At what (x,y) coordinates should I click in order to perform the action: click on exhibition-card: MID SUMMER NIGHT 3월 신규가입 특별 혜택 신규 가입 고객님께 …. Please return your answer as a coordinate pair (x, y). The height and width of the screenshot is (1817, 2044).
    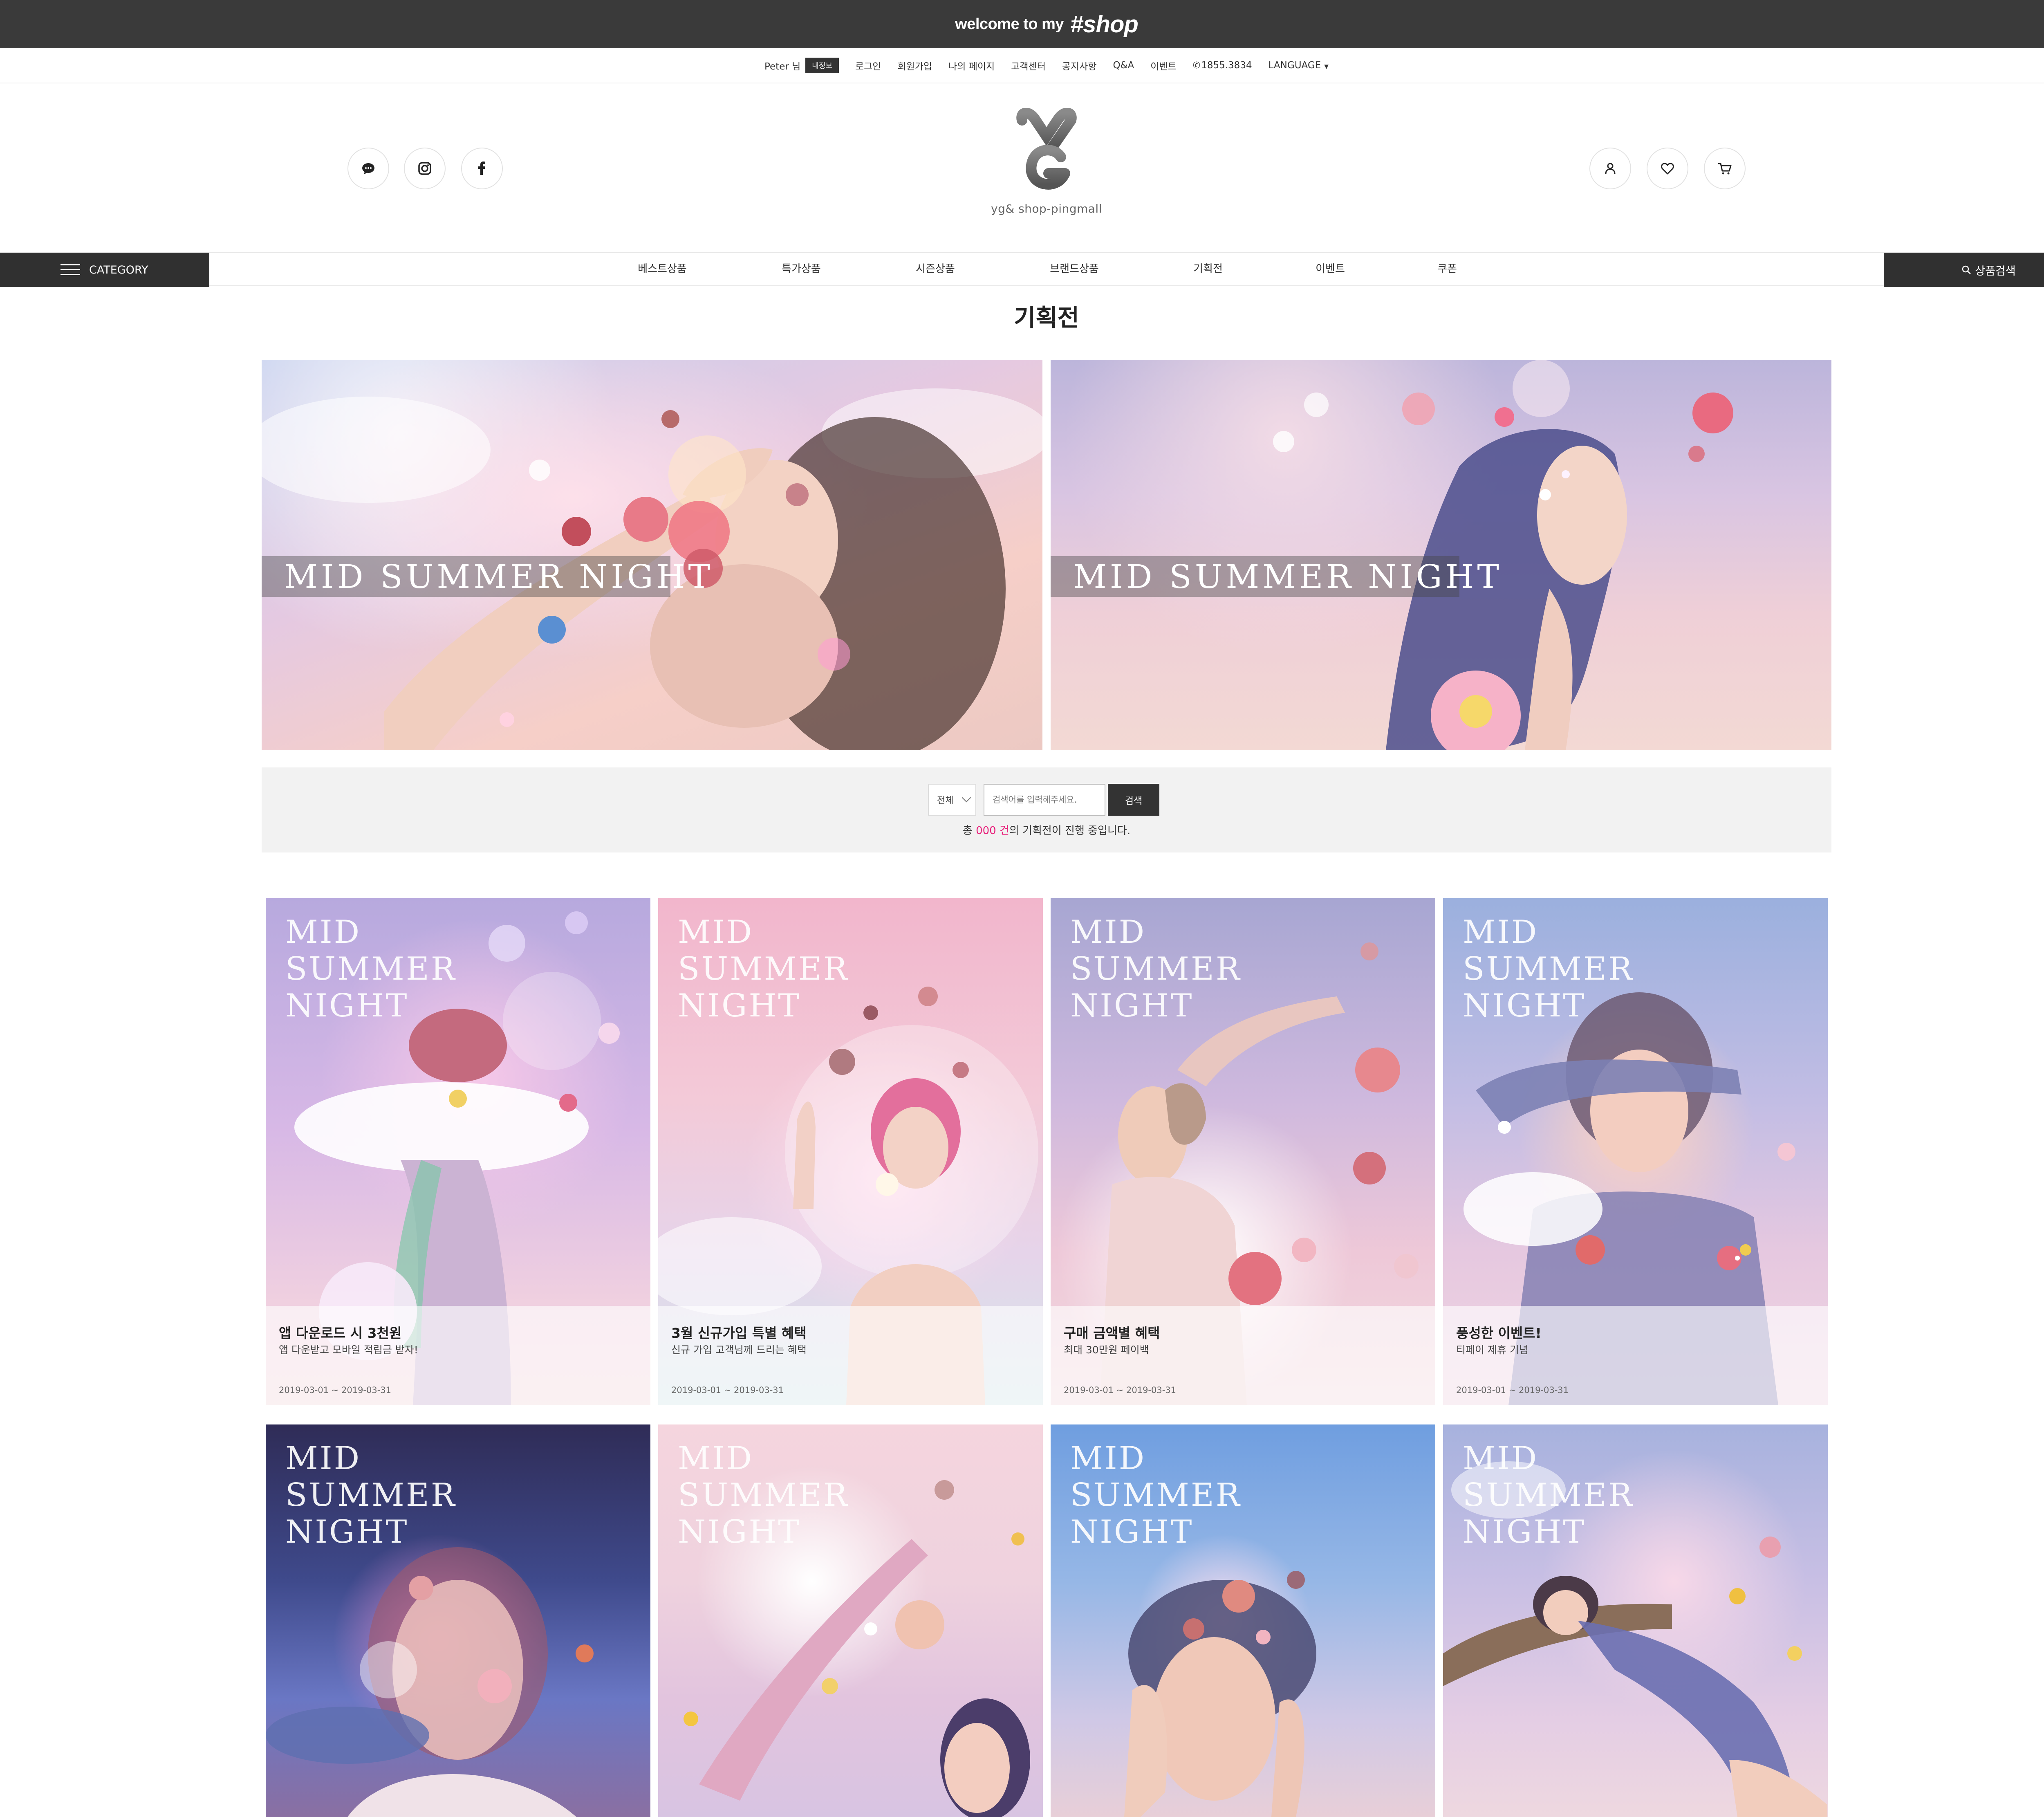
    Looking at the image, I should click on (851, 1151).